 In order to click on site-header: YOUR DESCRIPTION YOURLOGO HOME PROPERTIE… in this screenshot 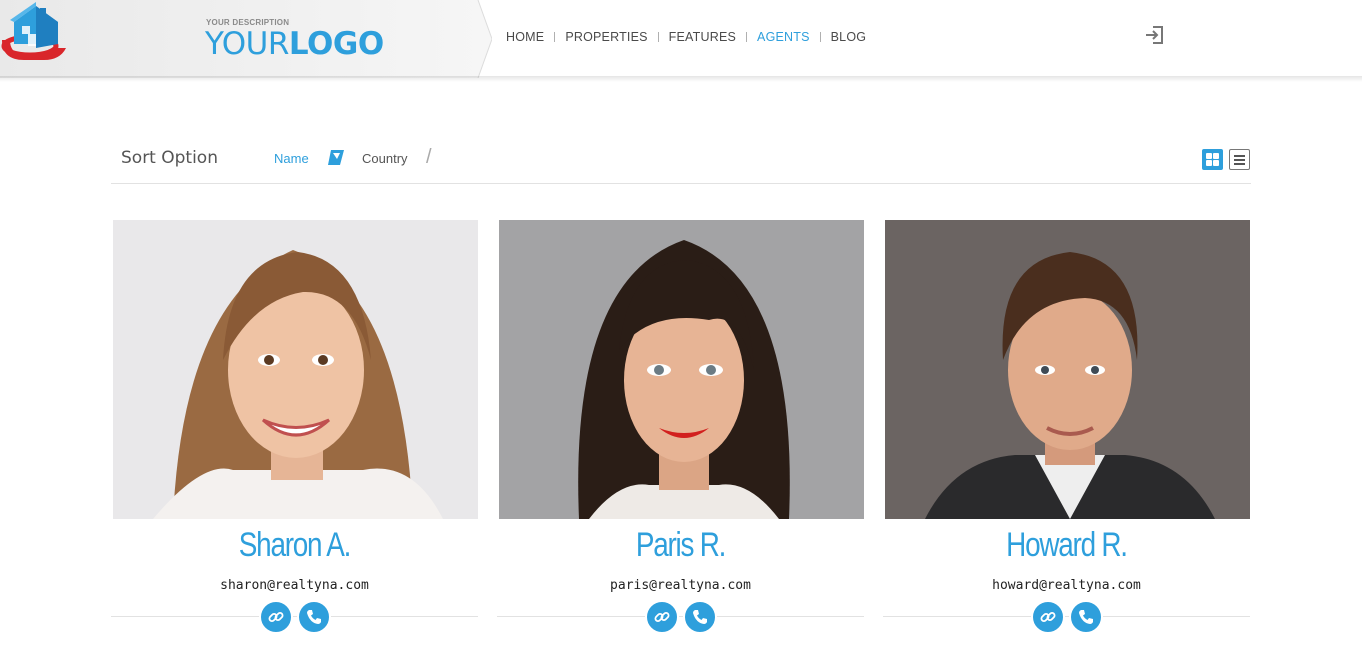, I will do `click(681, 39)`.